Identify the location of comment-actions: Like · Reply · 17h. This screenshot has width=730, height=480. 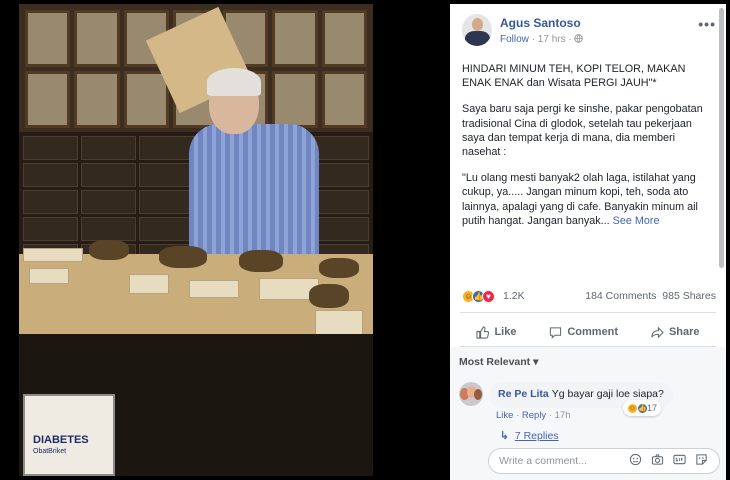
(533, 415).